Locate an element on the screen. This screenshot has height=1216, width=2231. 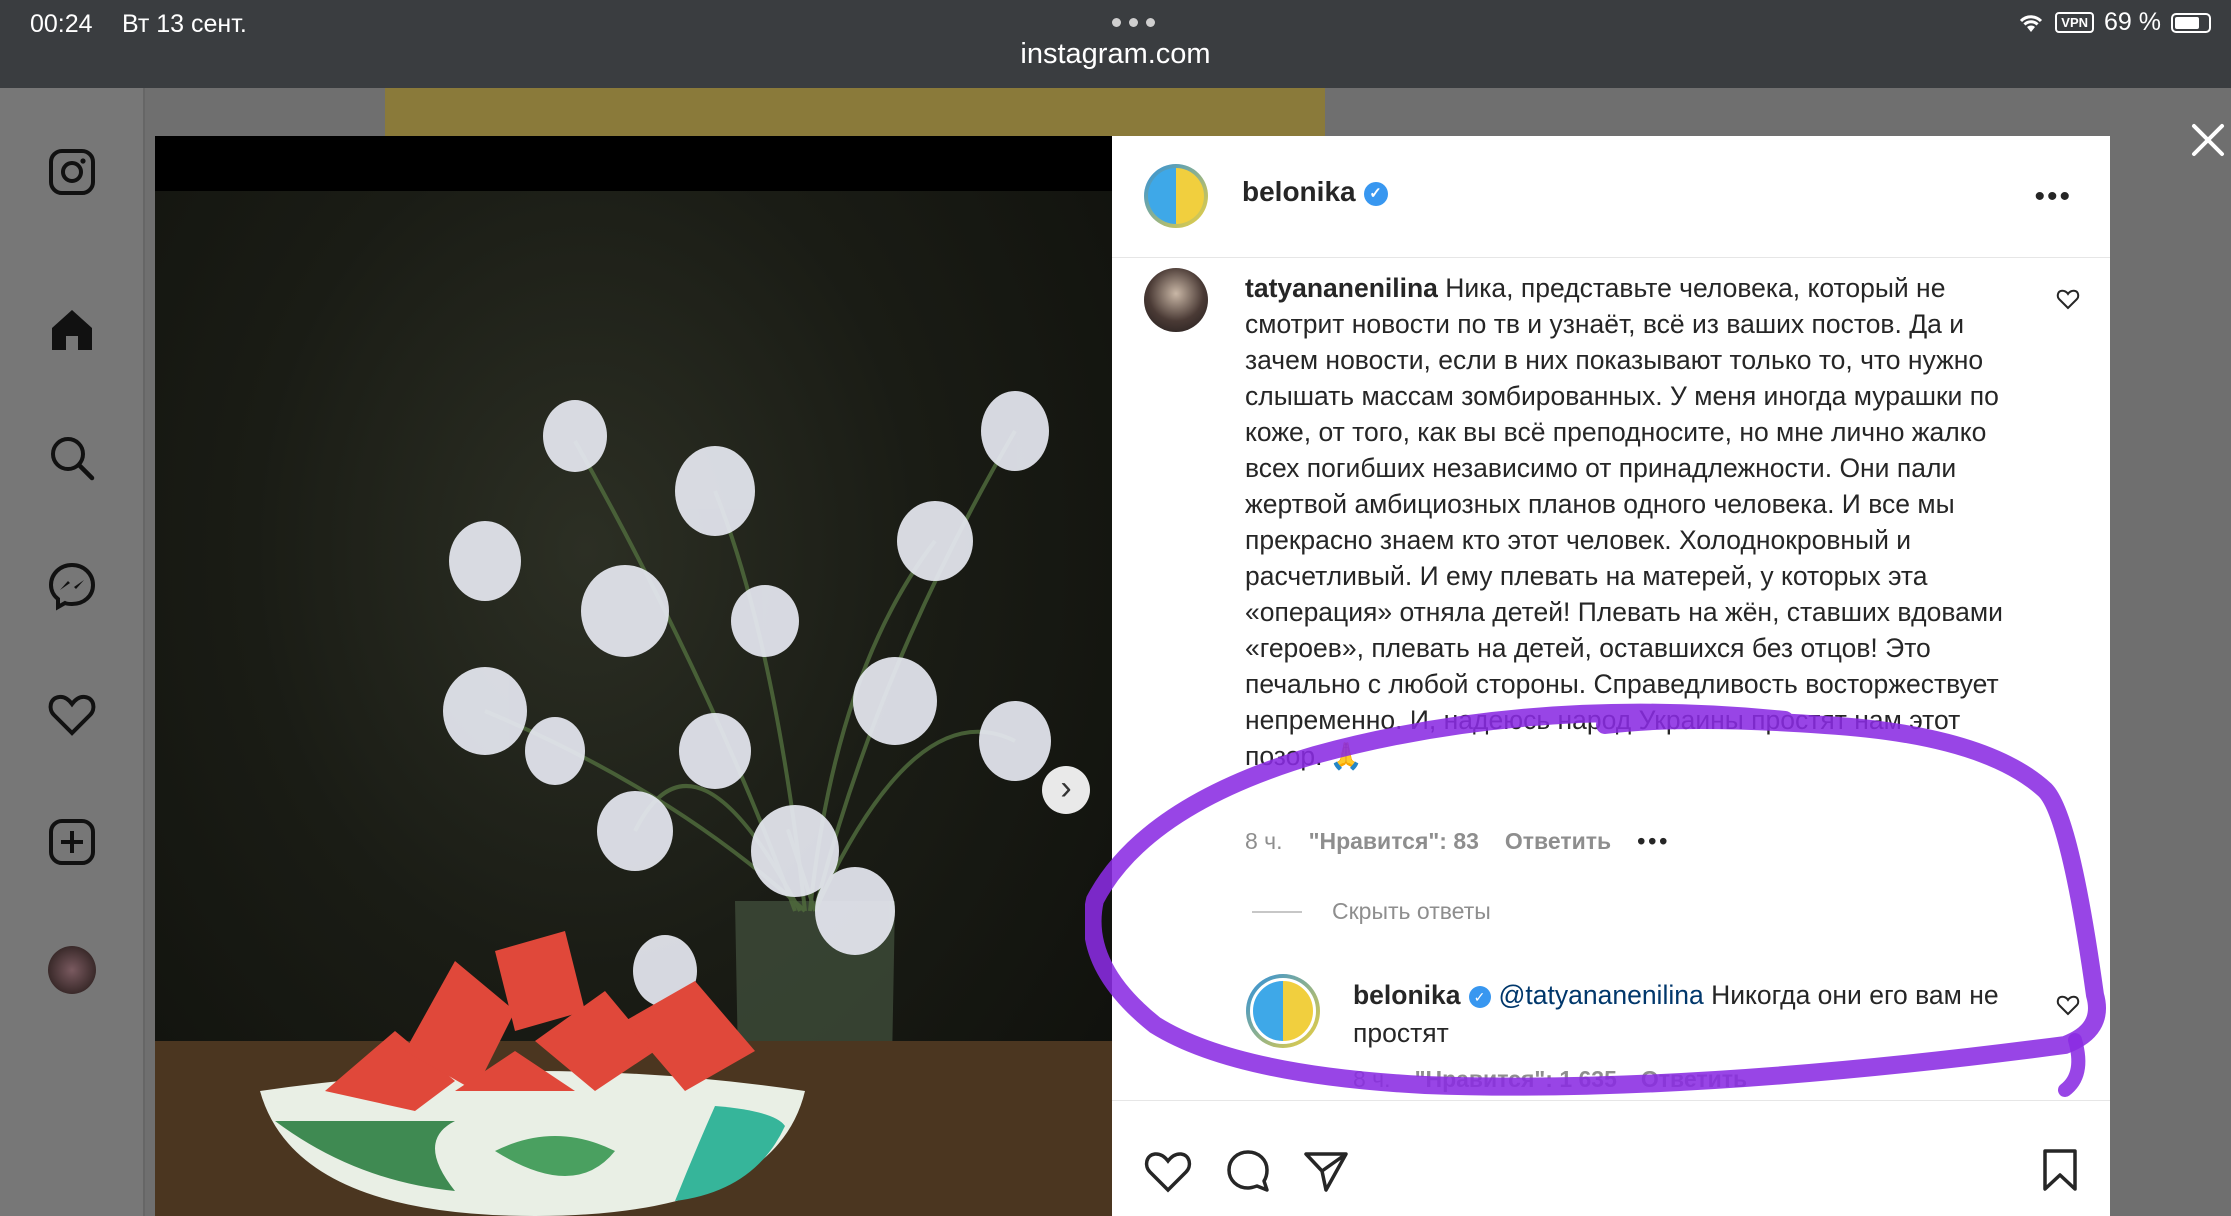
comment-meta: 8 ч. "Нравится": 83 Ответить ••• is located at coordinates (1457, 841).